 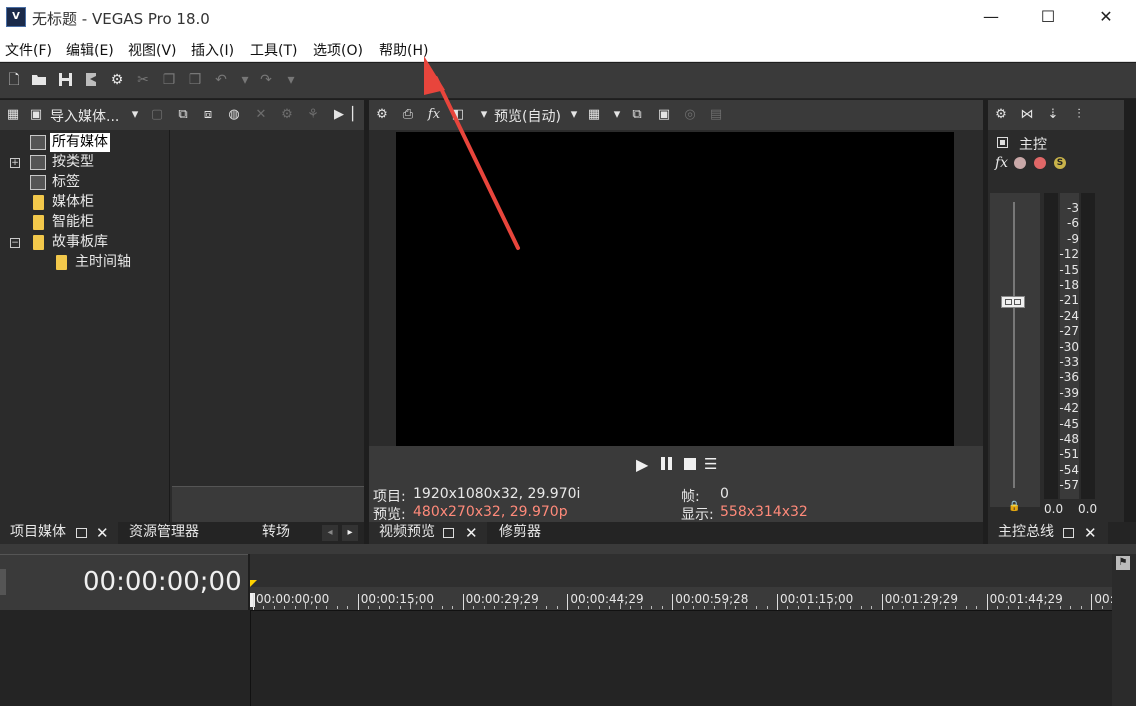 What do you see at coordinates (1001, 163) in the screenshot?
I see `master-fx-icon: fx` at bounding box center [1001, 163].